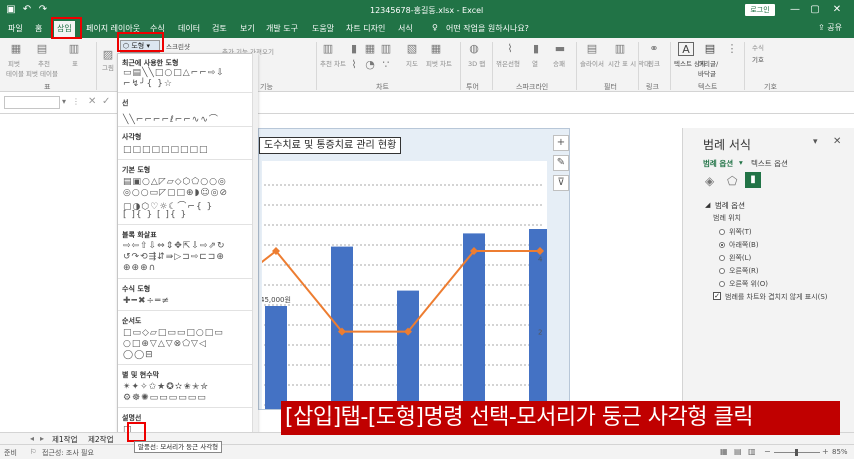 This screenshot has width=854, height=459. I want to click on table-icon: ▥, so click(74, 49).